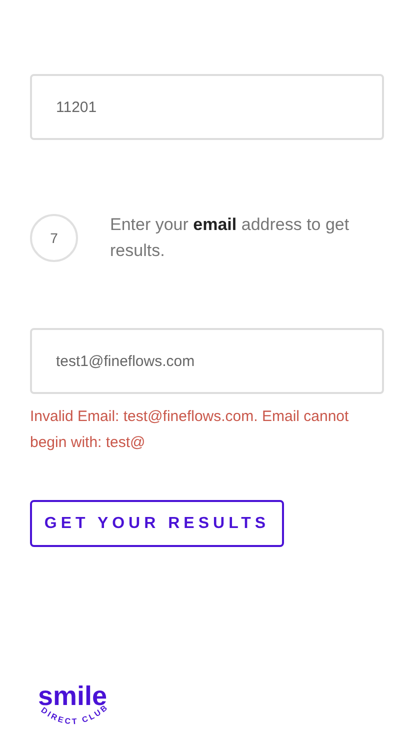  What do you see at coordinates (190, 430) in the screenshot?
I see `error-message: Invalid Email: test@fineflows.com. Email cannot begin with: test@` at bounding box center [190, 430].